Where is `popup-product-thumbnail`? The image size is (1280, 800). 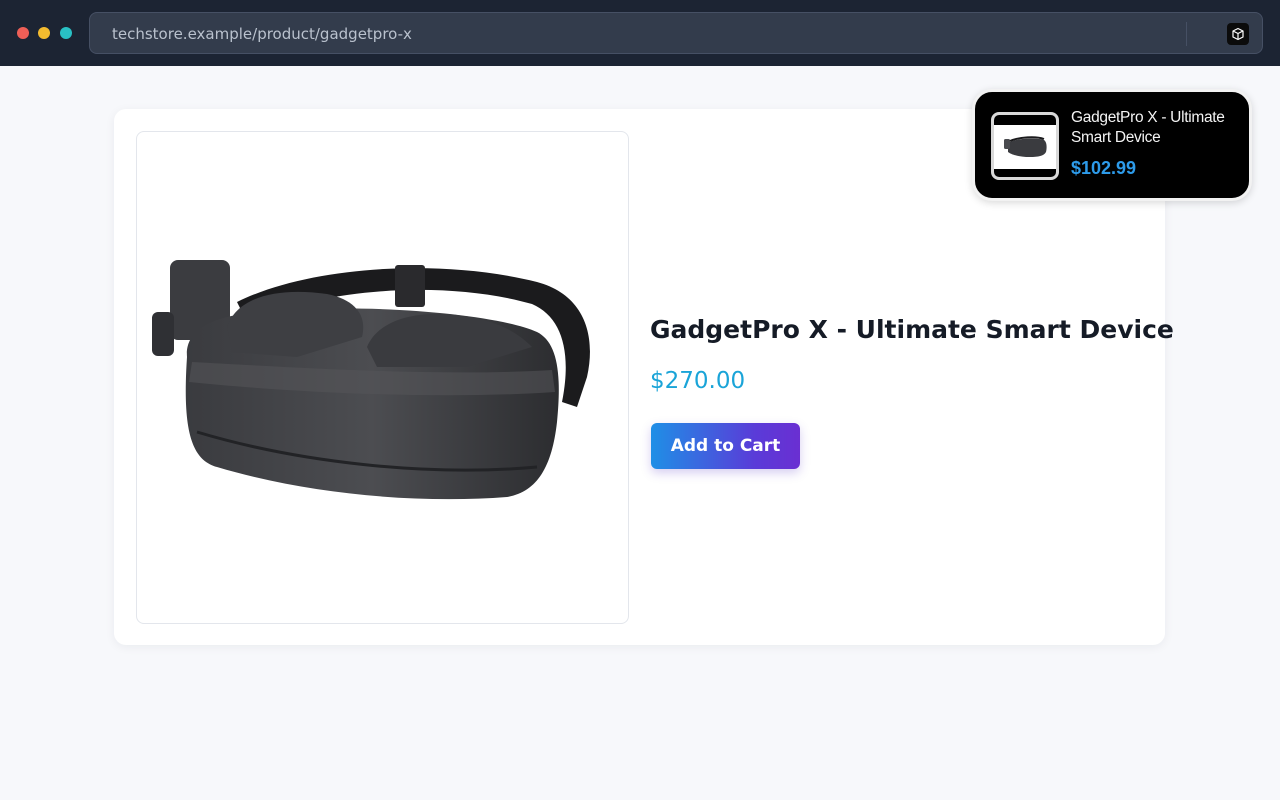 popup-product-thumbnail is located at coordinates (1025, 146).